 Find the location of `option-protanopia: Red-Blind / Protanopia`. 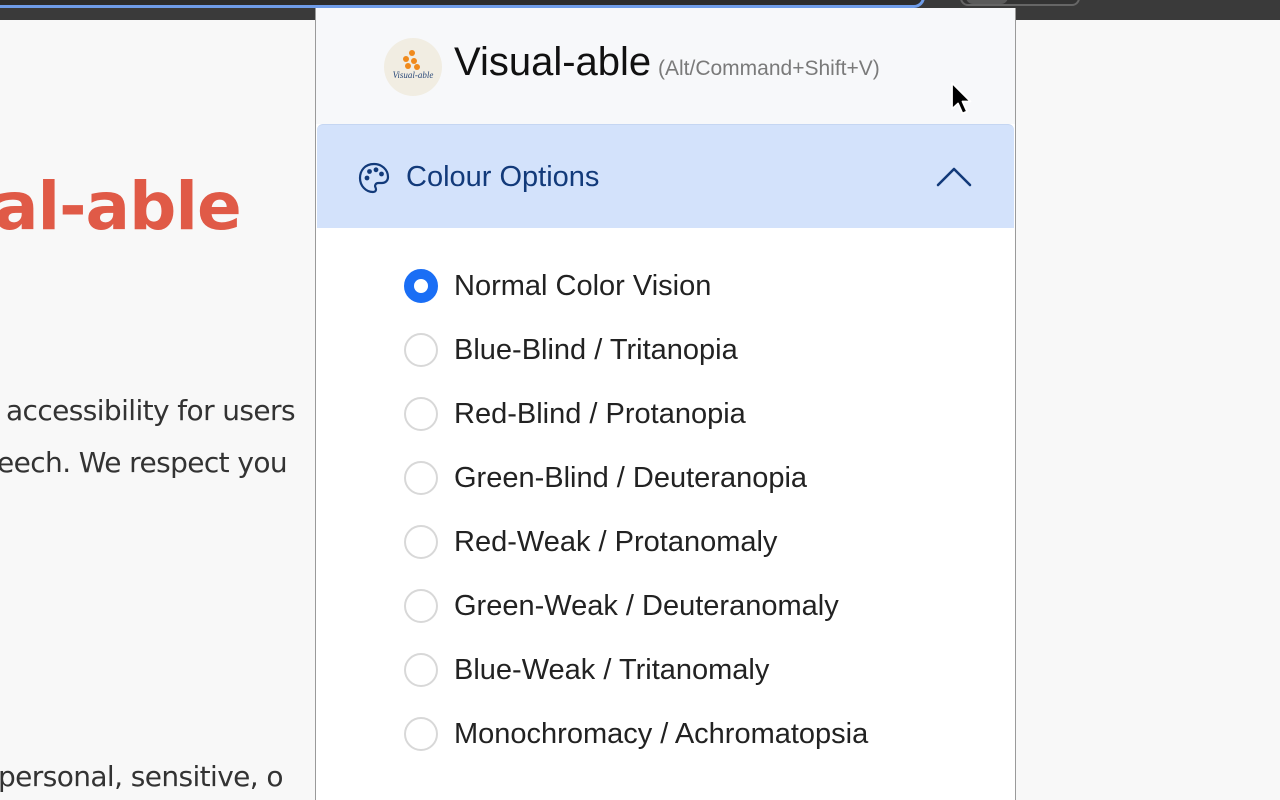

option-protanopia: Red-Blind / Protanopia is located at coordinates (684, 414).